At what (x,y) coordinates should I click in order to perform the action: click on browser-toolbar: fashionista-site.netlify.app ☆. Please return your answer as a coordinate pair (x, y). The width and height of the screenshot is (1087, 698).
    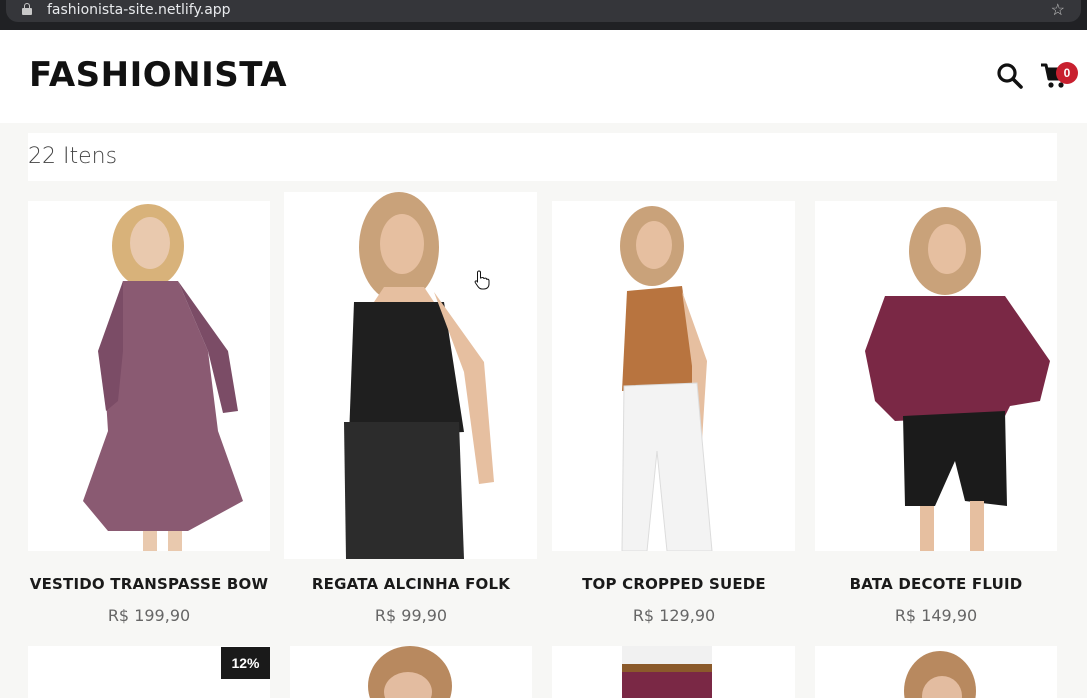
    Looking at the image, I should click on (543, 15).